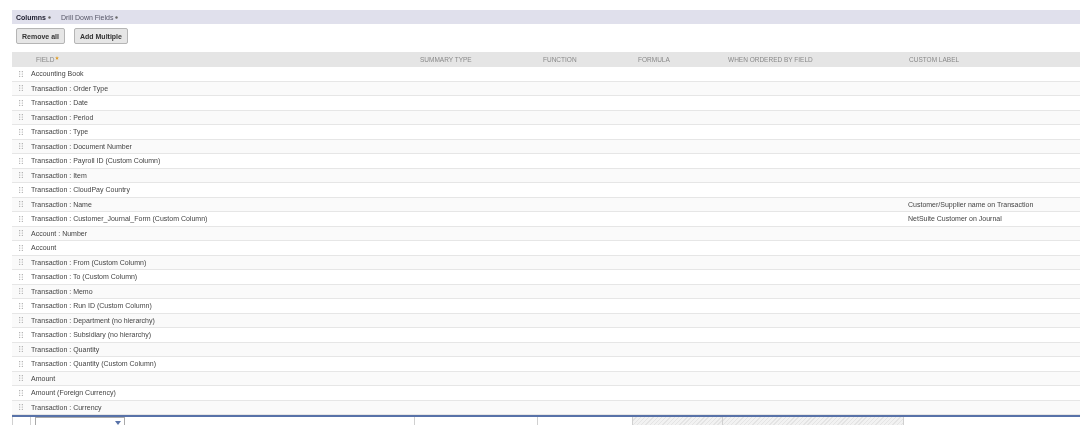 Image resolution: width=1080 pixels, height=425 pixels. Describe the element at coordinates (118, 423) in the screenshot. I see `caret-icon` at that location.